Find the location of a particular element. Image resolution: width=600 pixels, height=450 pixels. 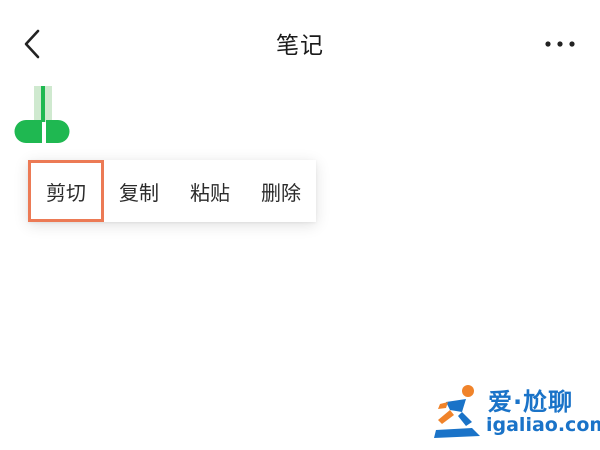

text-context-menu: 剪切 复制 粘贴 删除 is located at coordinates (172, 191).